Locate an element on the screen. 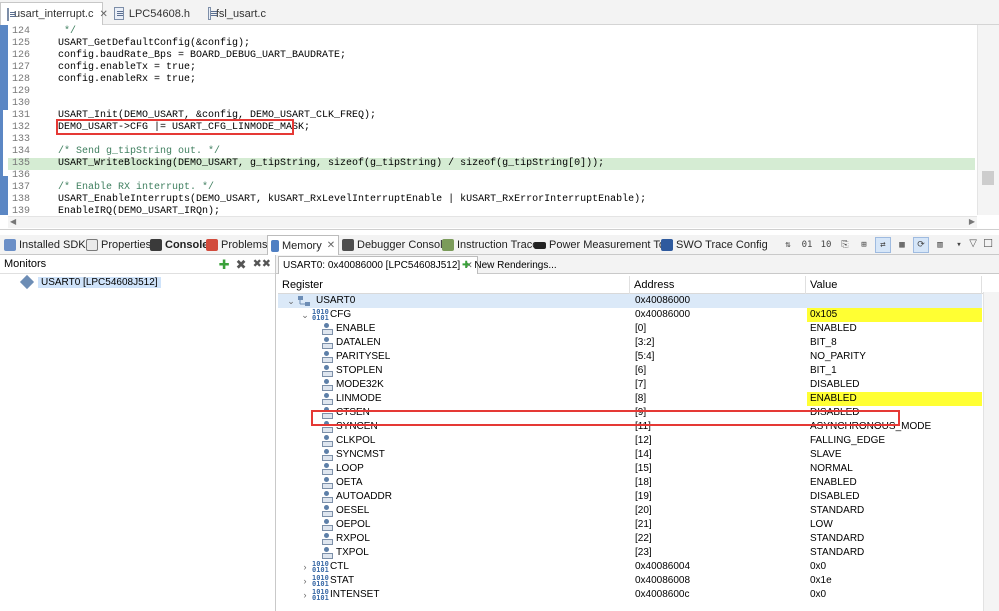 This screenshot has height=611, width=999. table-row: AUTOADDR [19] DISABLED is located at coordinates (630, 497).